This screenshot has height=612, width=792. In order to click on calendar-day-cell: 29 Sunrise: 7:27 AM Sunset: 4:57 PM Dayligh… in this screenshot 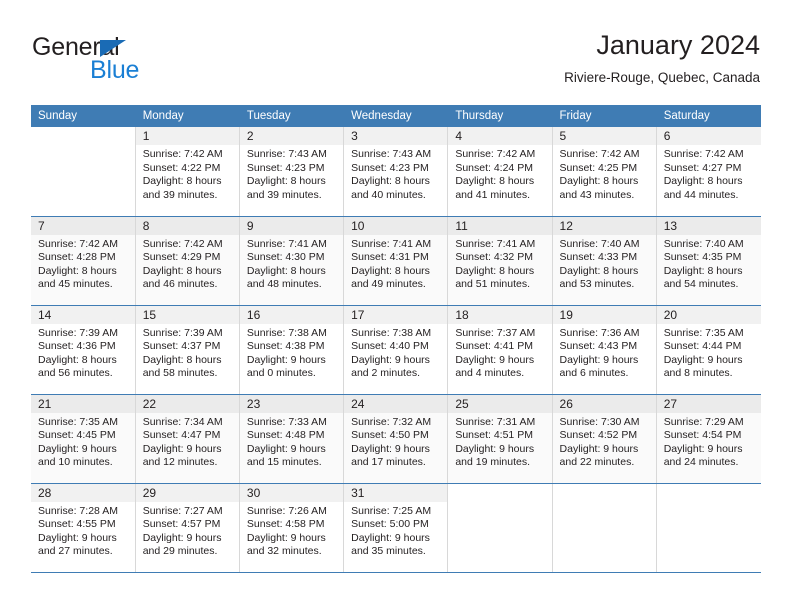, I will do `click(187, 528)`.